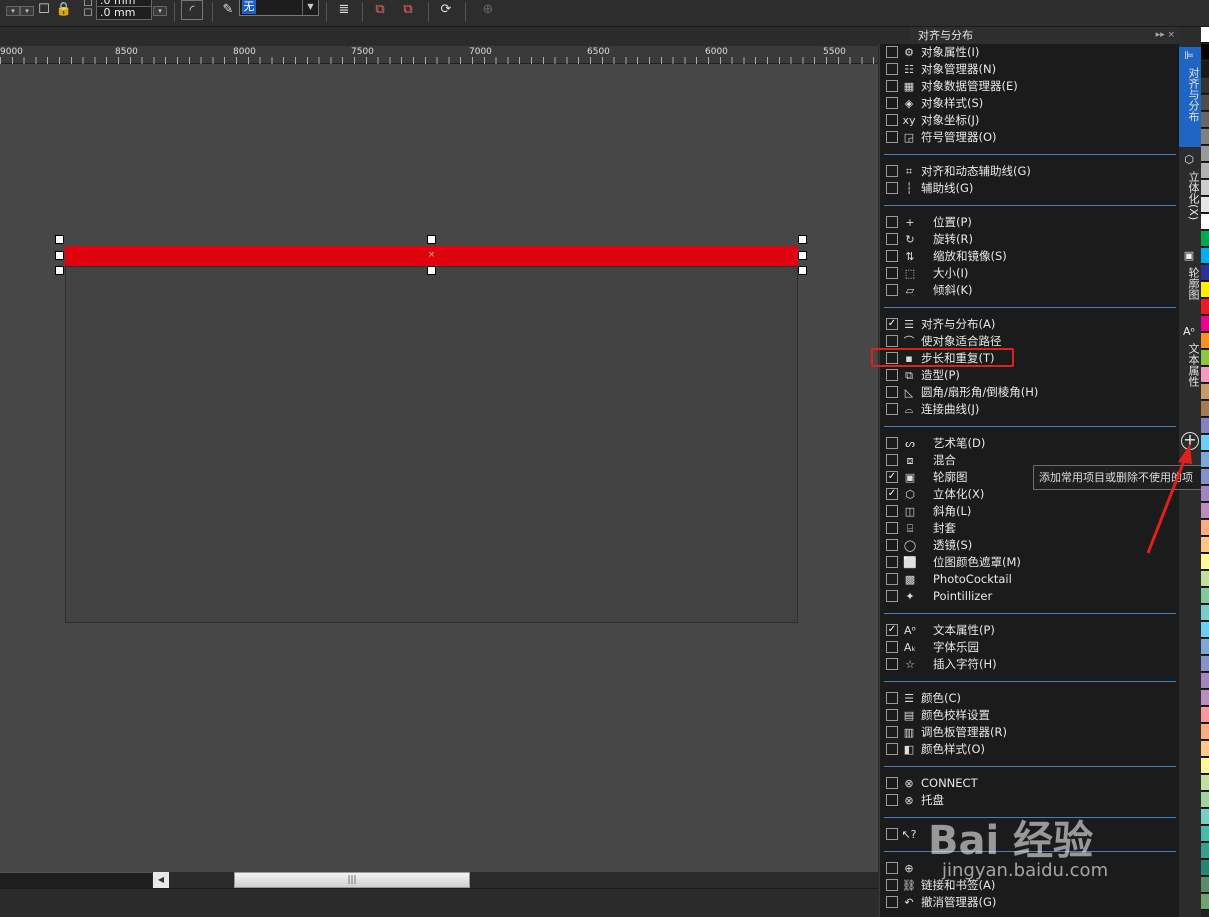 This screenshot has width=1209, height=917. Describe the element at coordinates (1029, 290) in the screenshot. I see `menu-item: ▱ 倾斜(K)` at that location.